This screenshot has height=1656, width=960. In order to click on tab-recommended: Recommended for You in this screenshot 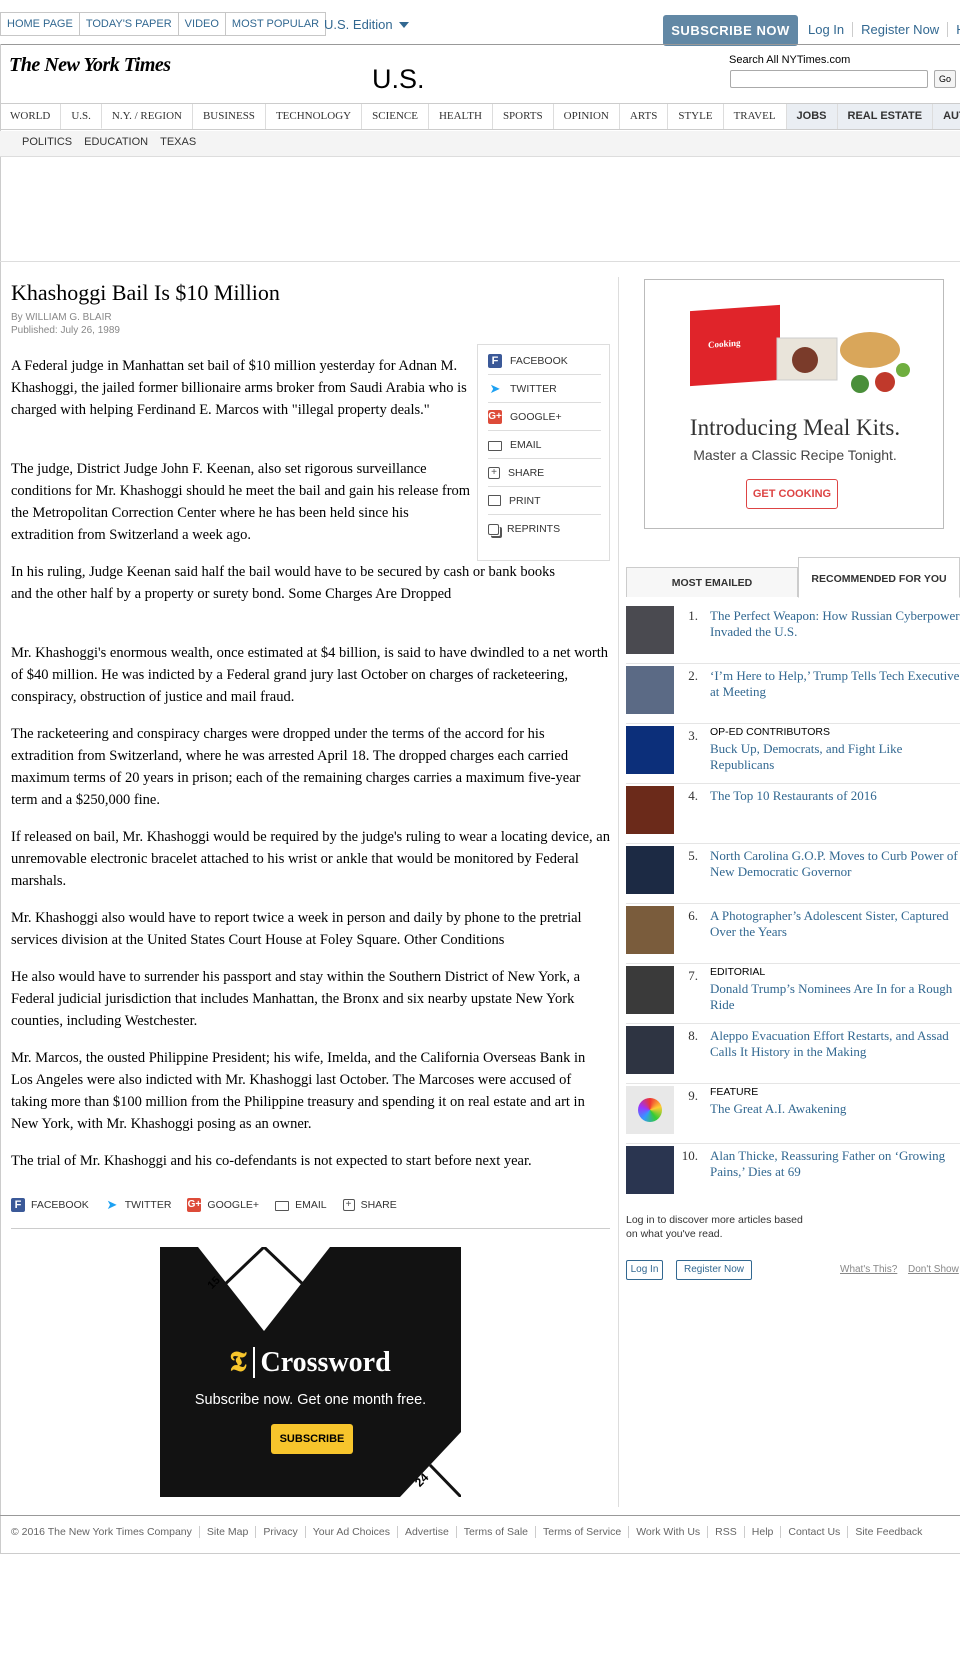, I will do `click(879, 577)`.